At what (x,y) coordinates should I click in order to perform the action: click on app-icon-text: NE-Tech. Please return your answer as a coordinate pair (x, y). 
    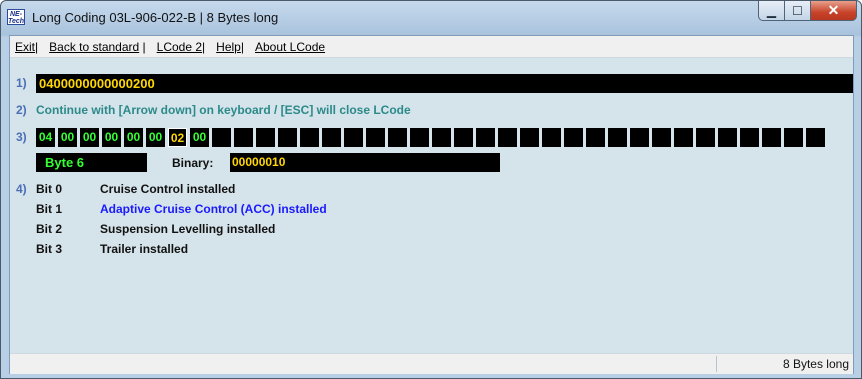
    Looking at the image, I should click on (16, 18).